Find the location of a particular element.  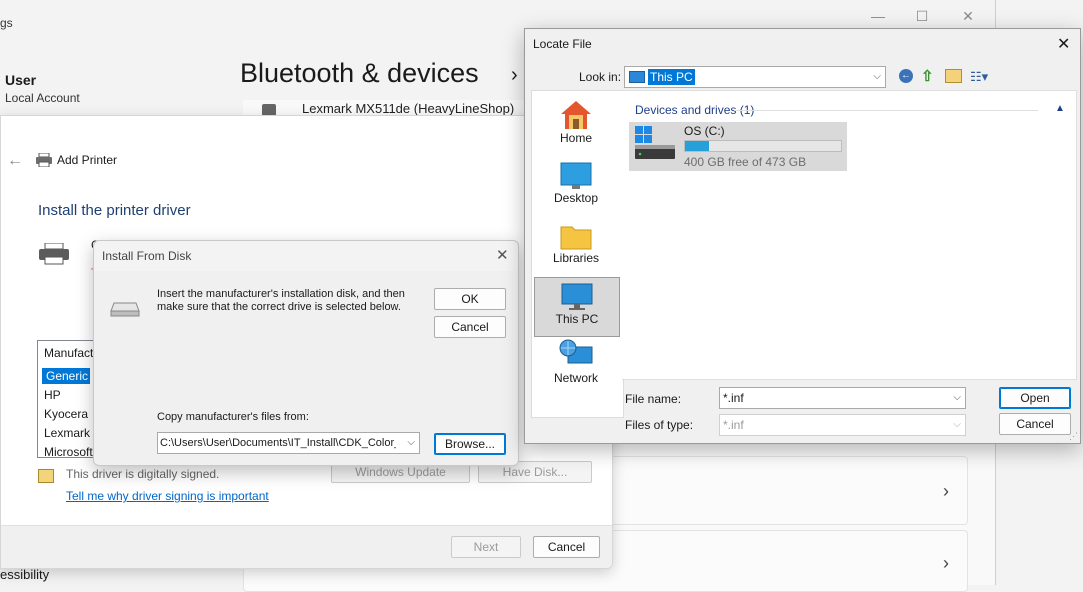

group-divider is located at coordinates (886, 110).